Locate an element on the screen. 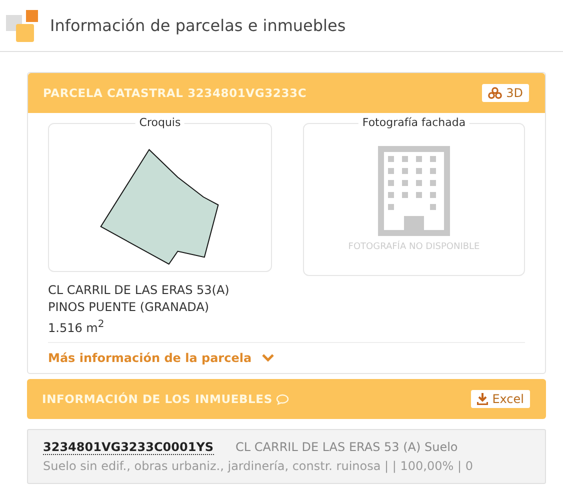 This screenshot has height=499, width=563. comment-icon is located at coordinates (283, 399).